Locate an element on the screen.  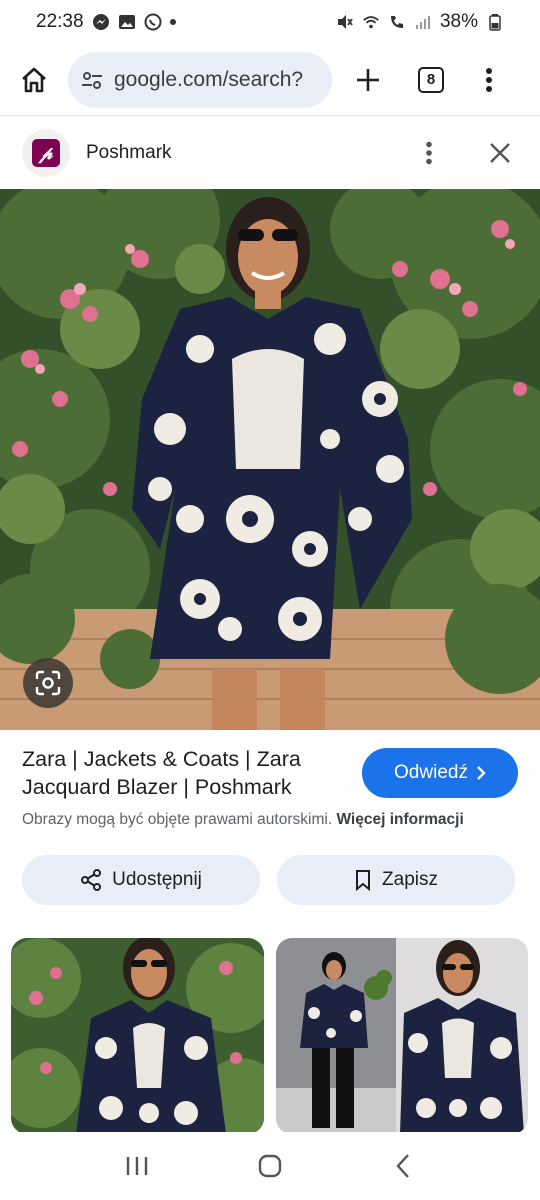
visit-button: Odwiedź is located at coordinates (440, 773).